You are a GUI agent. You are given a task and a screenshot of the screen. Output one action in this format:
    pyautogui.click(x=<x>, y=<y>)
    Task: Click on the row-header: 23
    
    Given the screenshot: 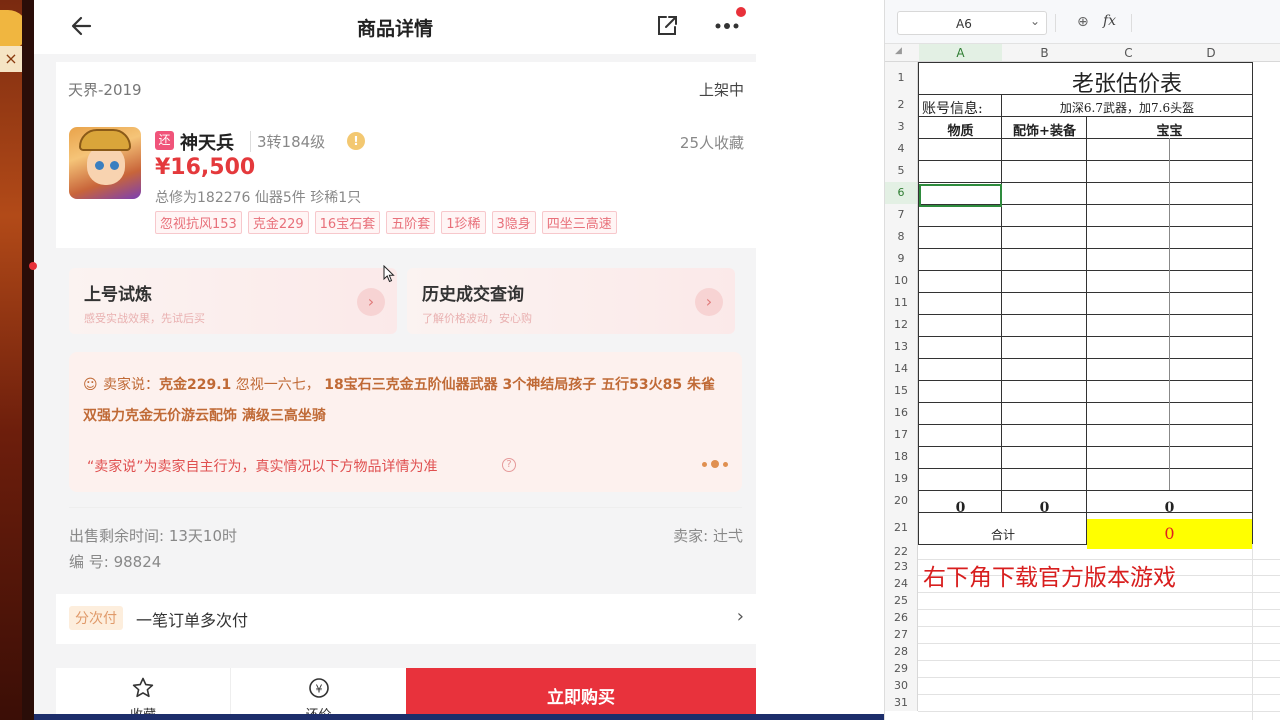 What is the action you would take?
    pyautogui.click(x=901, y=567)
    